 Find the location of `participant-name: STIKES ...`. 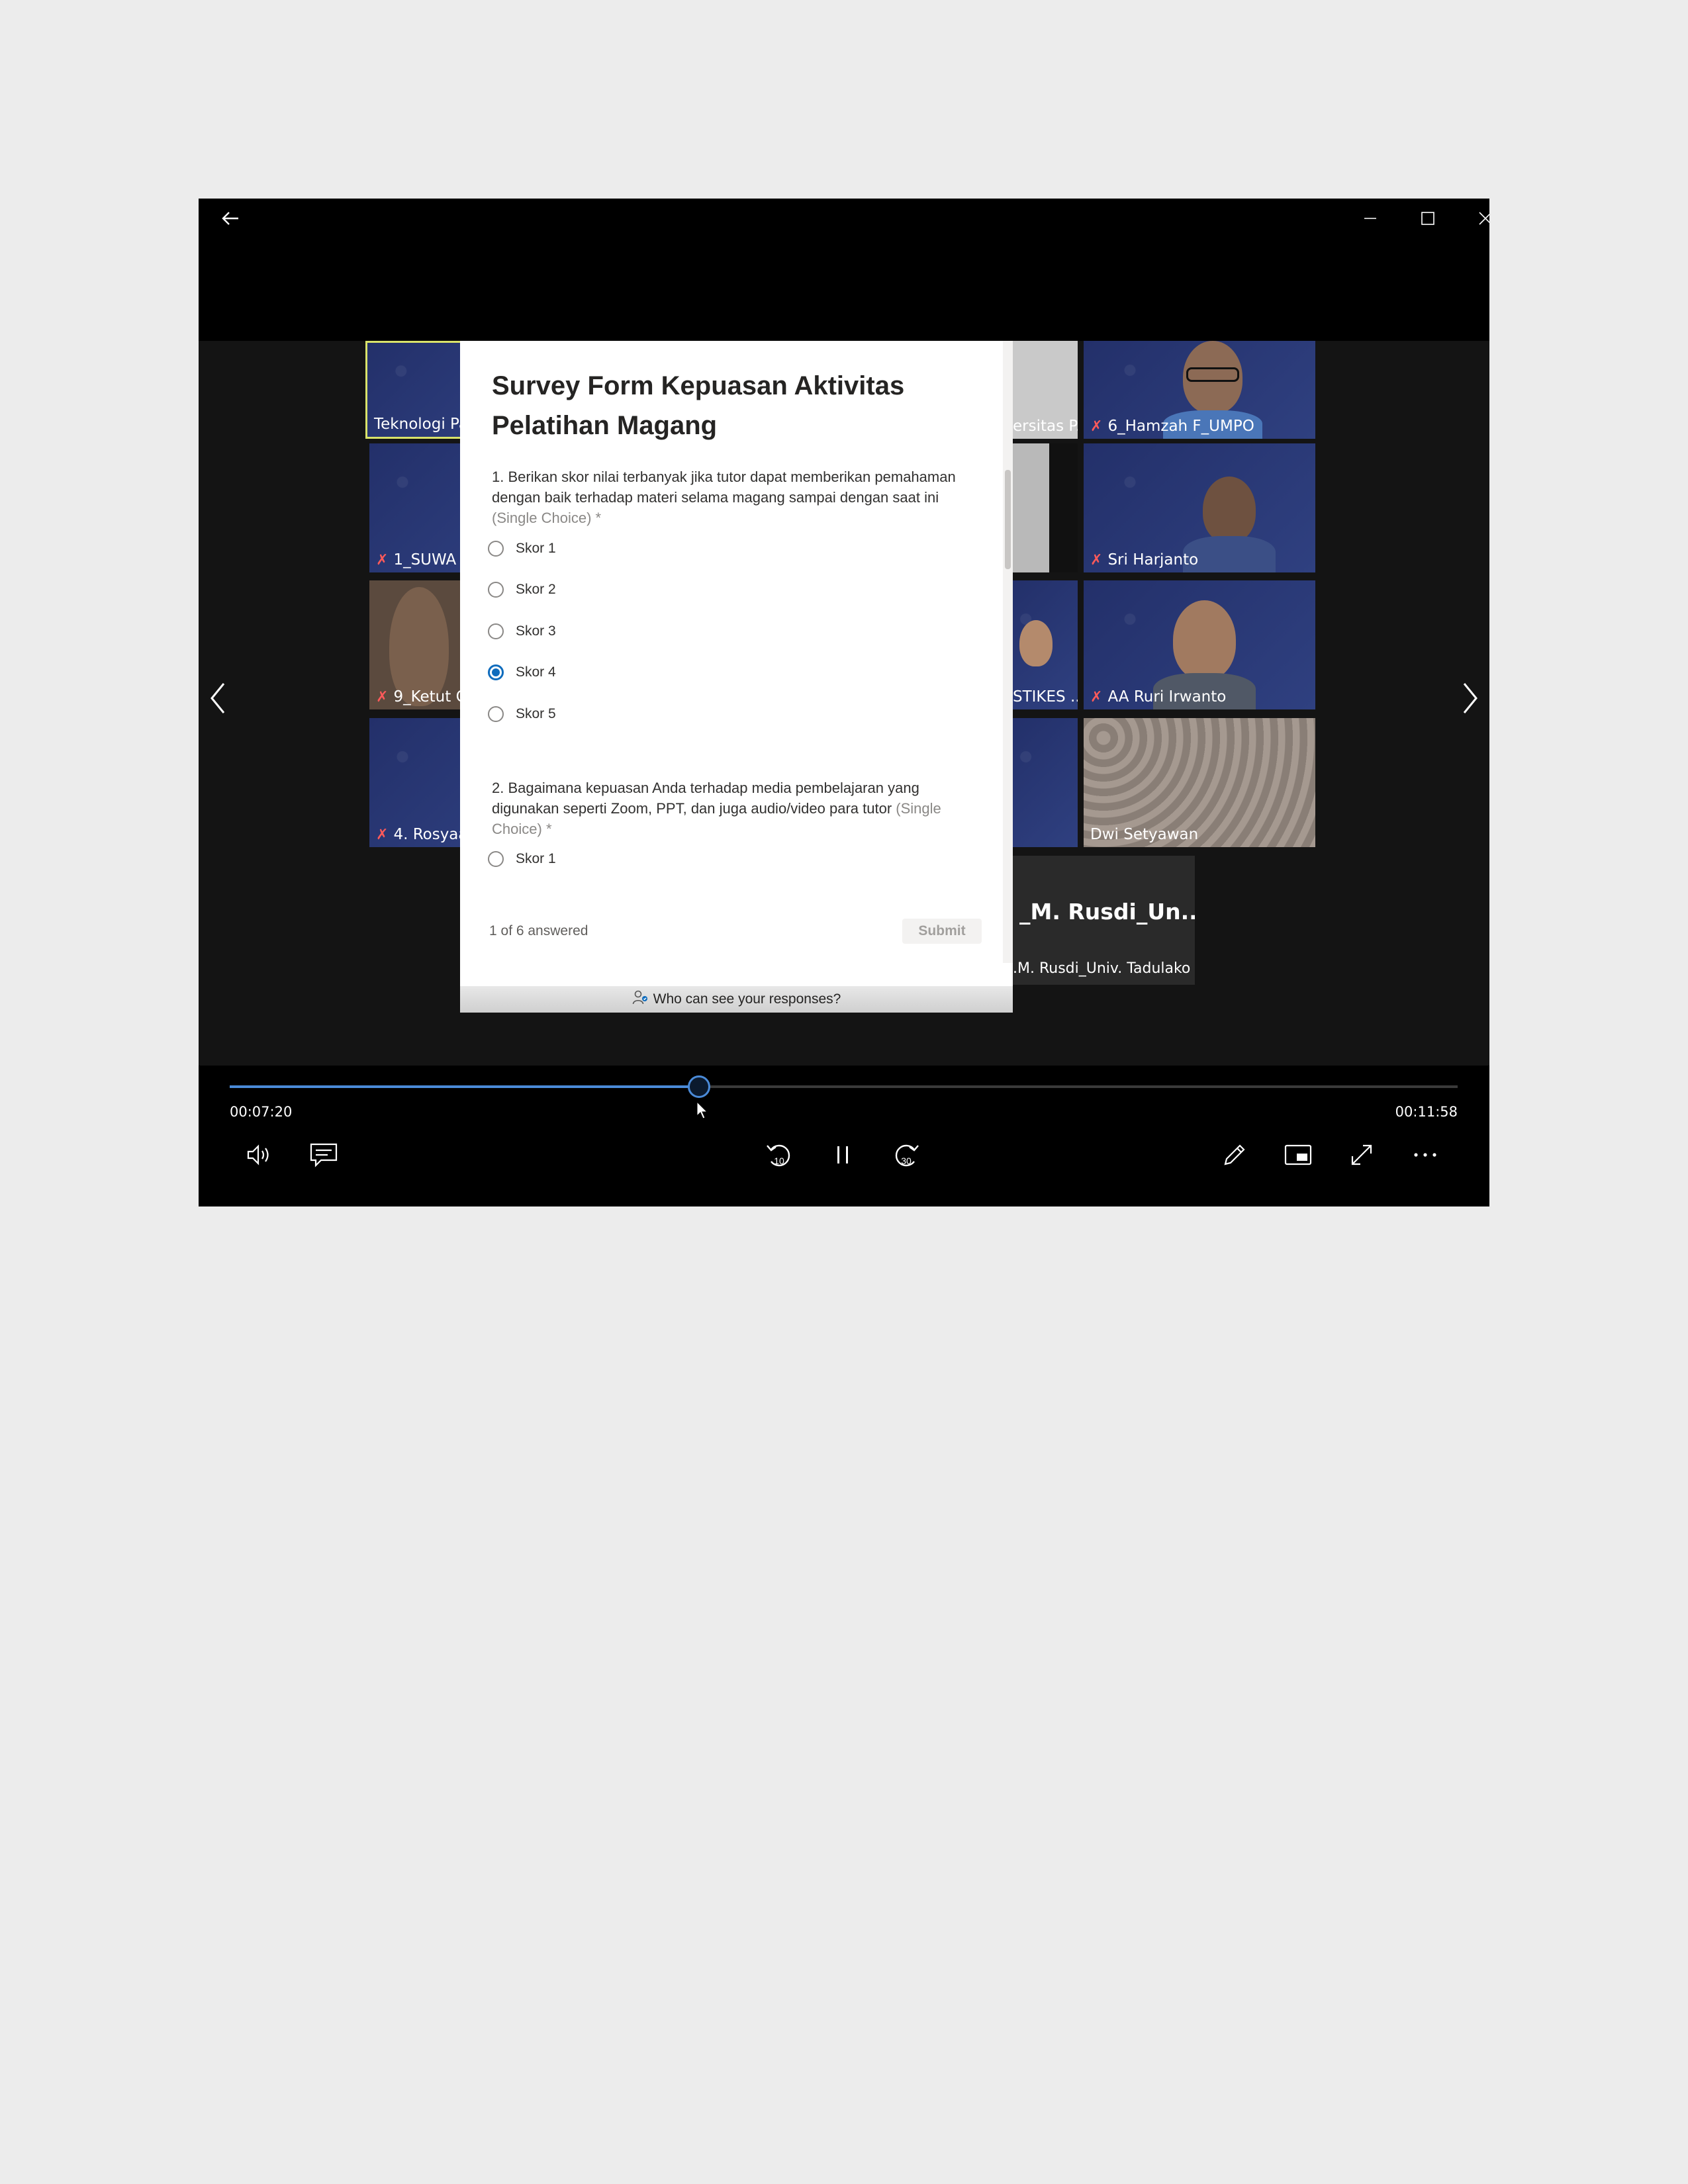

participant-name: STIKES ... is located at coordinates (1045, 697).